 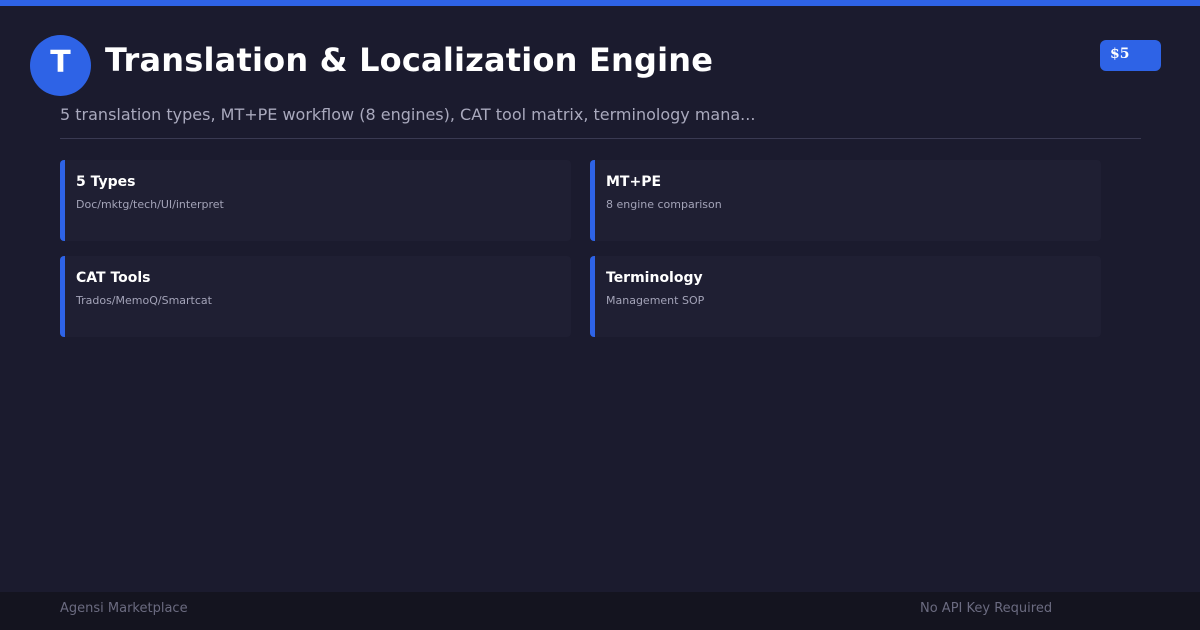 What do you see at coordinates (600, 138) in the screenshot?
I see `divider` at bounding box center [600, 138].